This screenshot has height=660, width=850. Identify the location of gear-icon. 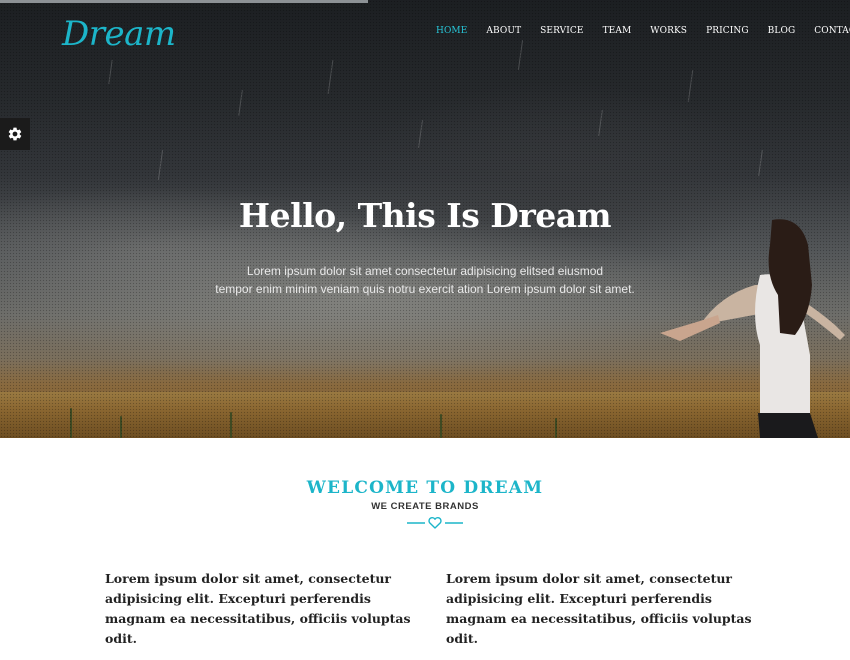
(15, 134).